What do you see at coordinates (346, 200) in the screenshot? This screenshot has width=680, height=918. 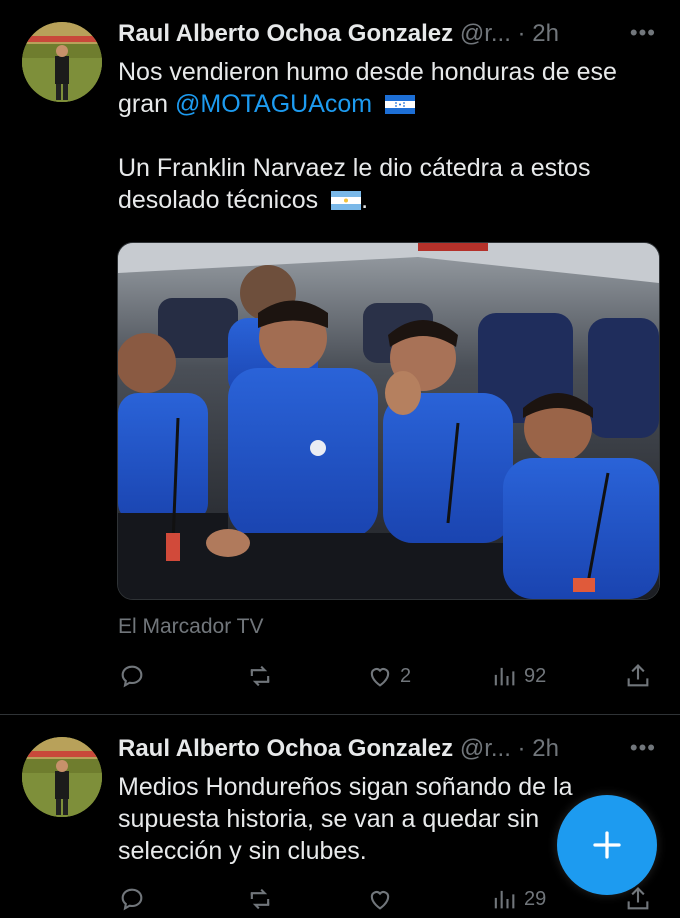 I see `argentina-flag-icon` at bounding box center [346, 200].